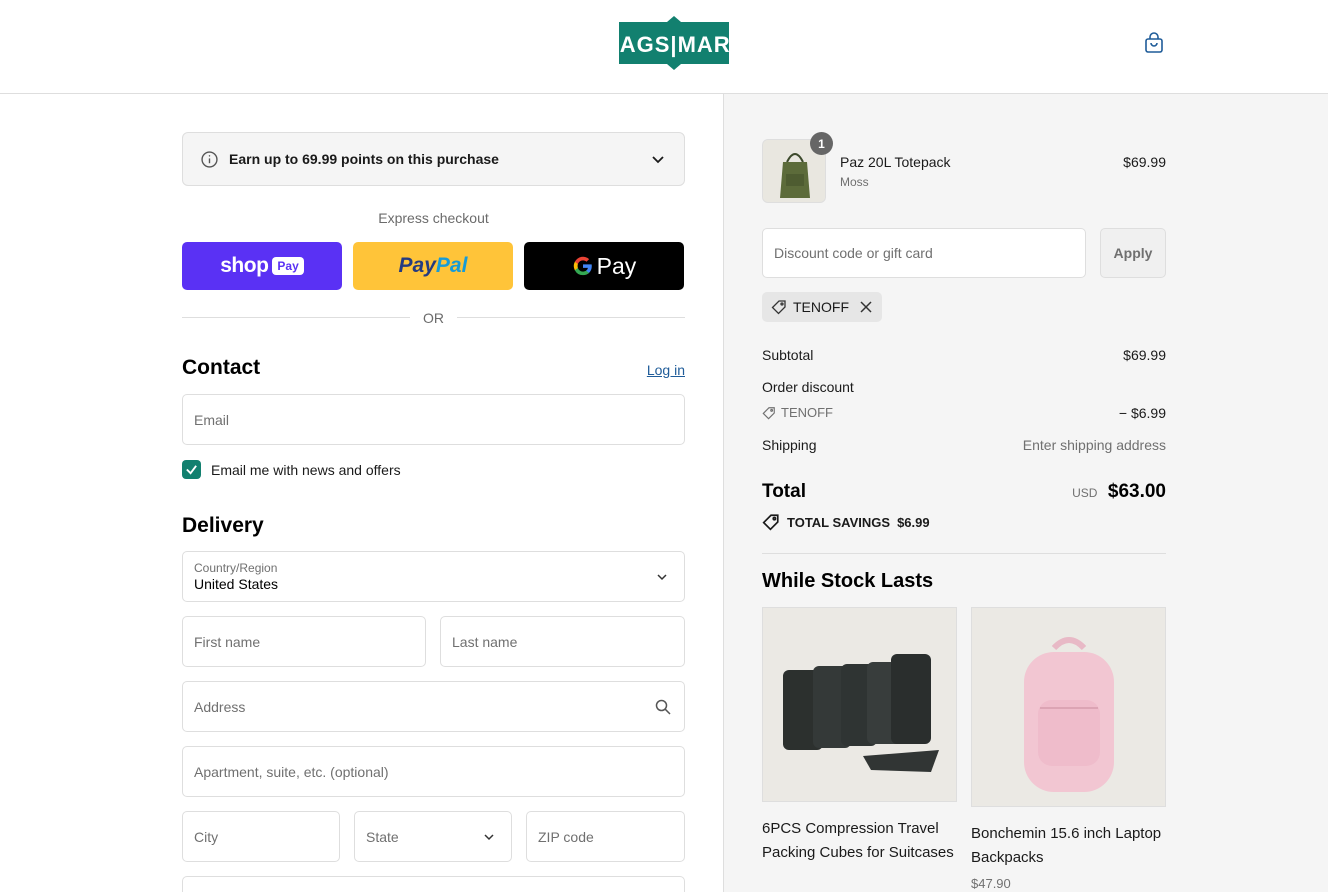 This screenshot has width=1328, height=892. I want to click on delivery-heading: Delivery, so click(223, 525).